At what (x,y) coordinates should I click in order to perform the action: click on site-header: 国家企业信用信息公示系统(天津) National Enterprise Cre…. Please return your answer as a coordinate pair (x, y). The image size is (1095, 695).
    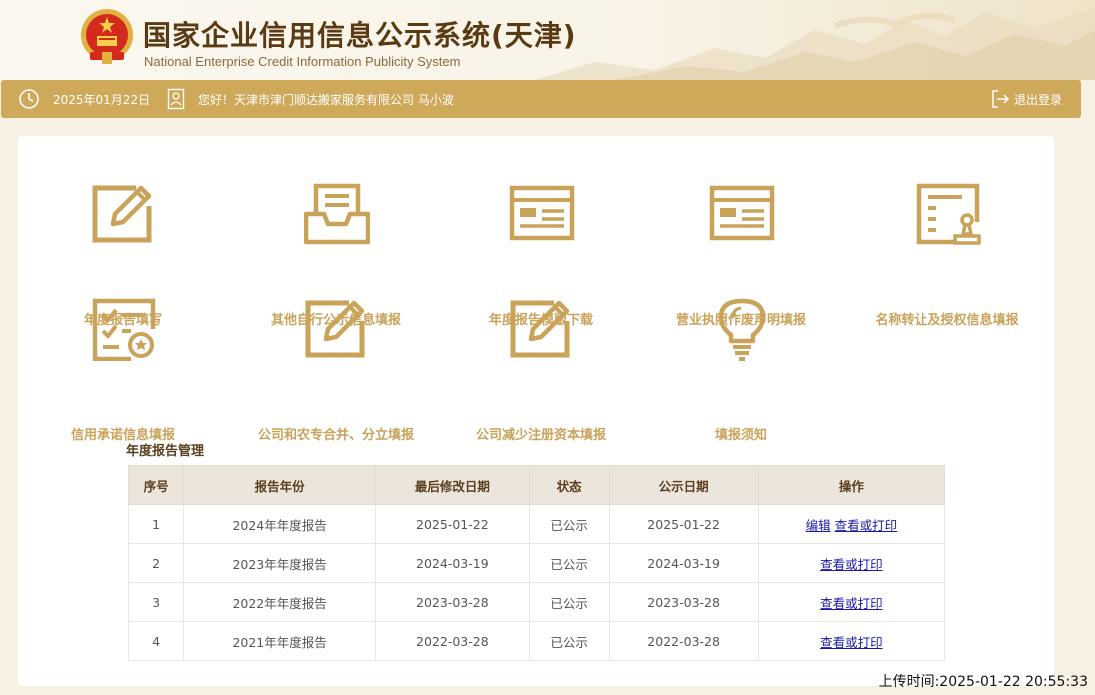
    Looking at the image, I should click on (547, 40).